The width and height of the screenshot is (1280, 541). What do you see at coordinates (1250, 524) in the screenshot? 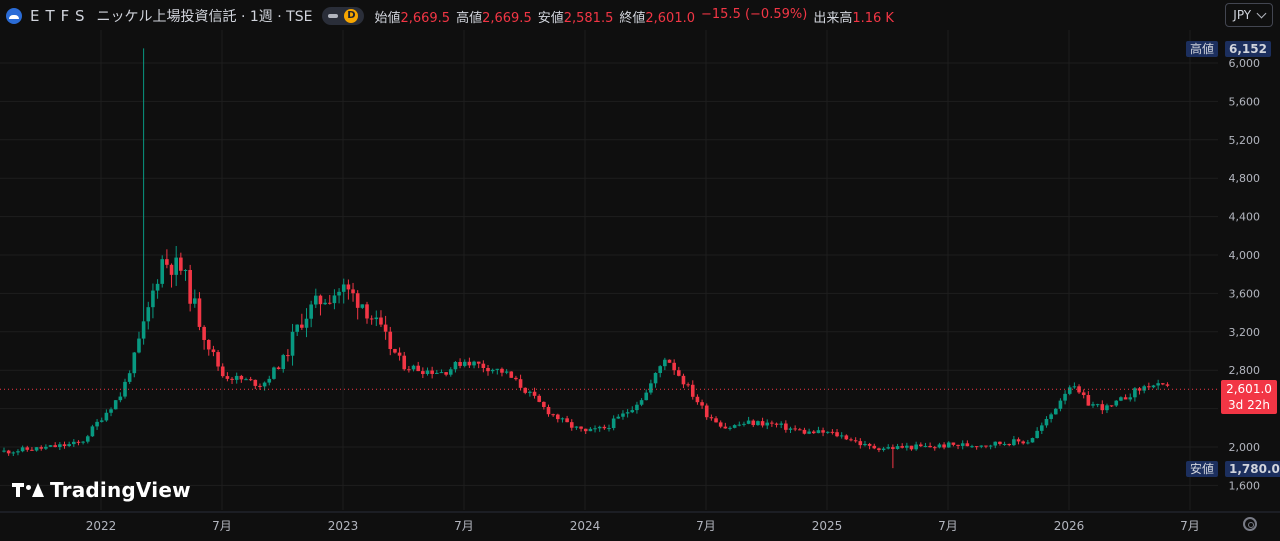
I see `gear-icon` at bounding box center [1250, 524].